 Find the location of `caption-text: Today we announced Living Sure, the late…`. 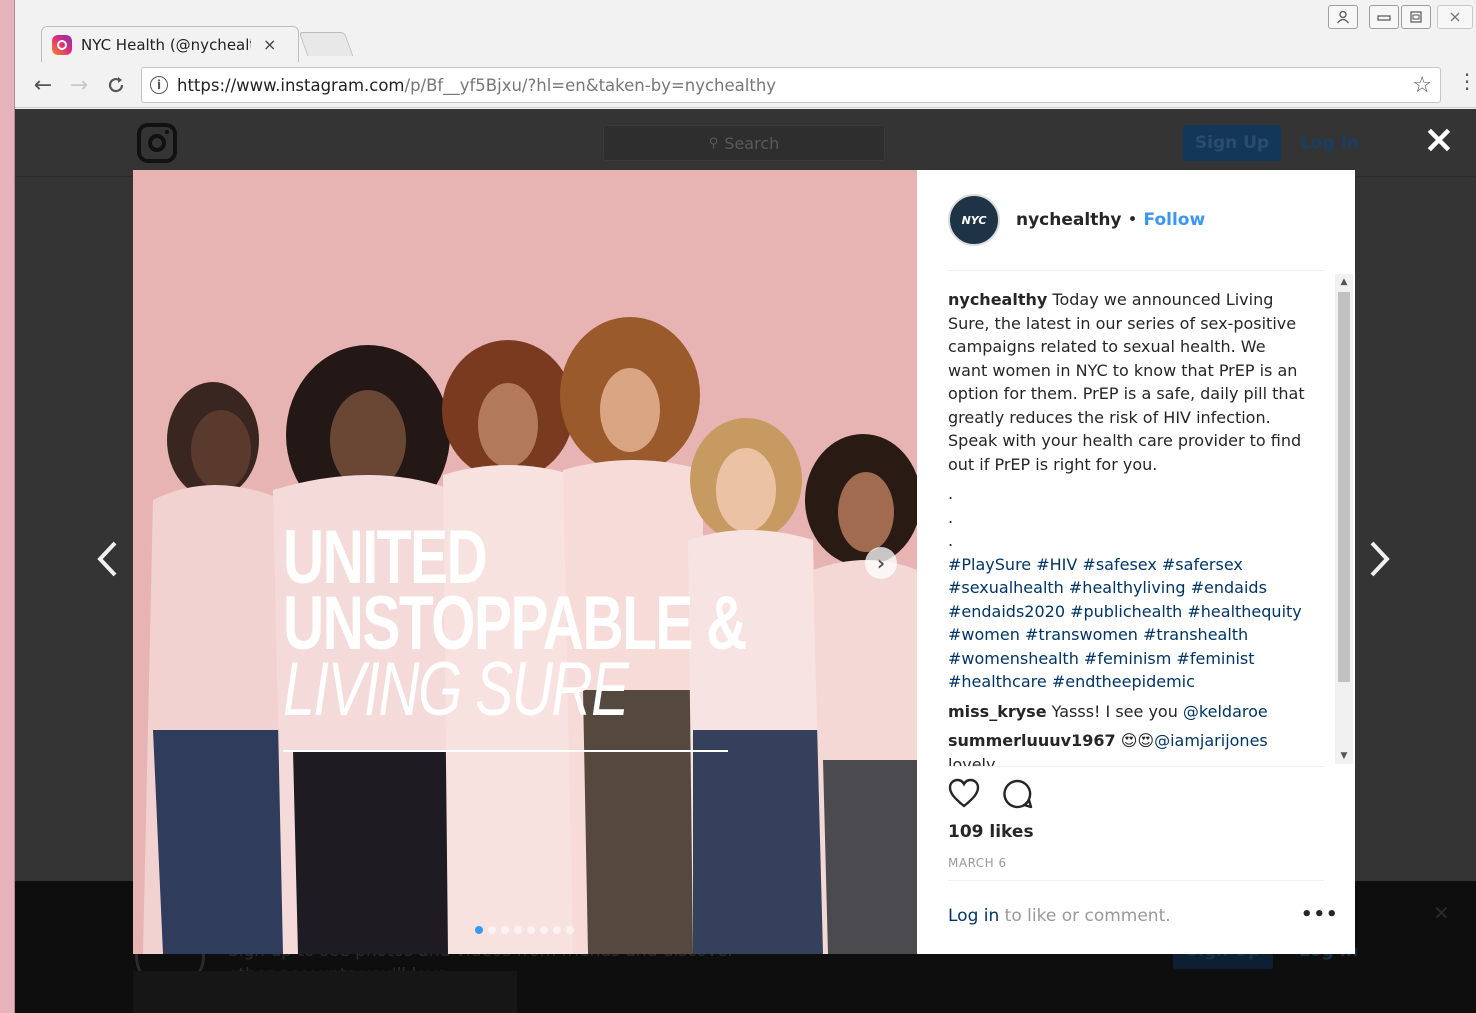

caption-text: Today we announced Living Sure, the late… is located at coordinates (1126, 382).